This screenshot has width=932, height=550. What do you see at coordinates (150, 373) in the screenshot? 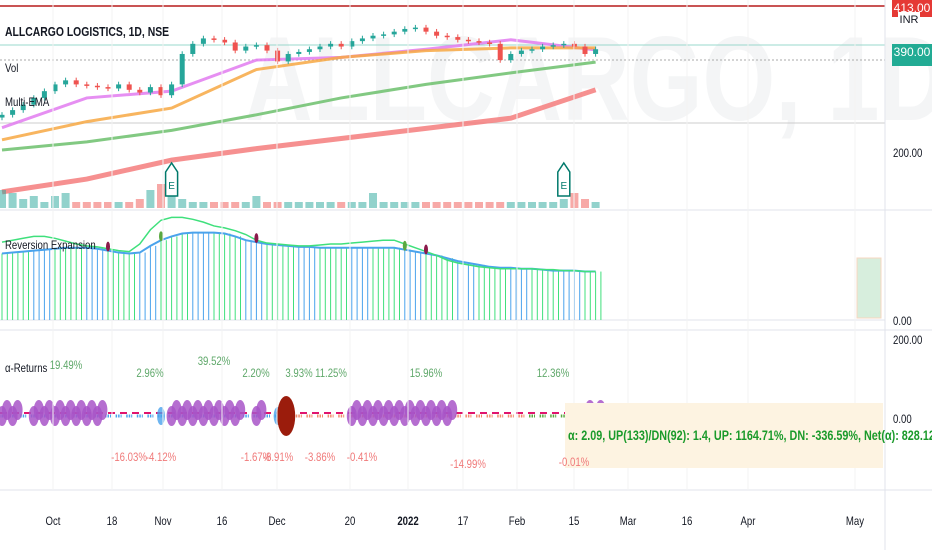
I see `return-label: 2.96%` at bounding box center [150, 373].